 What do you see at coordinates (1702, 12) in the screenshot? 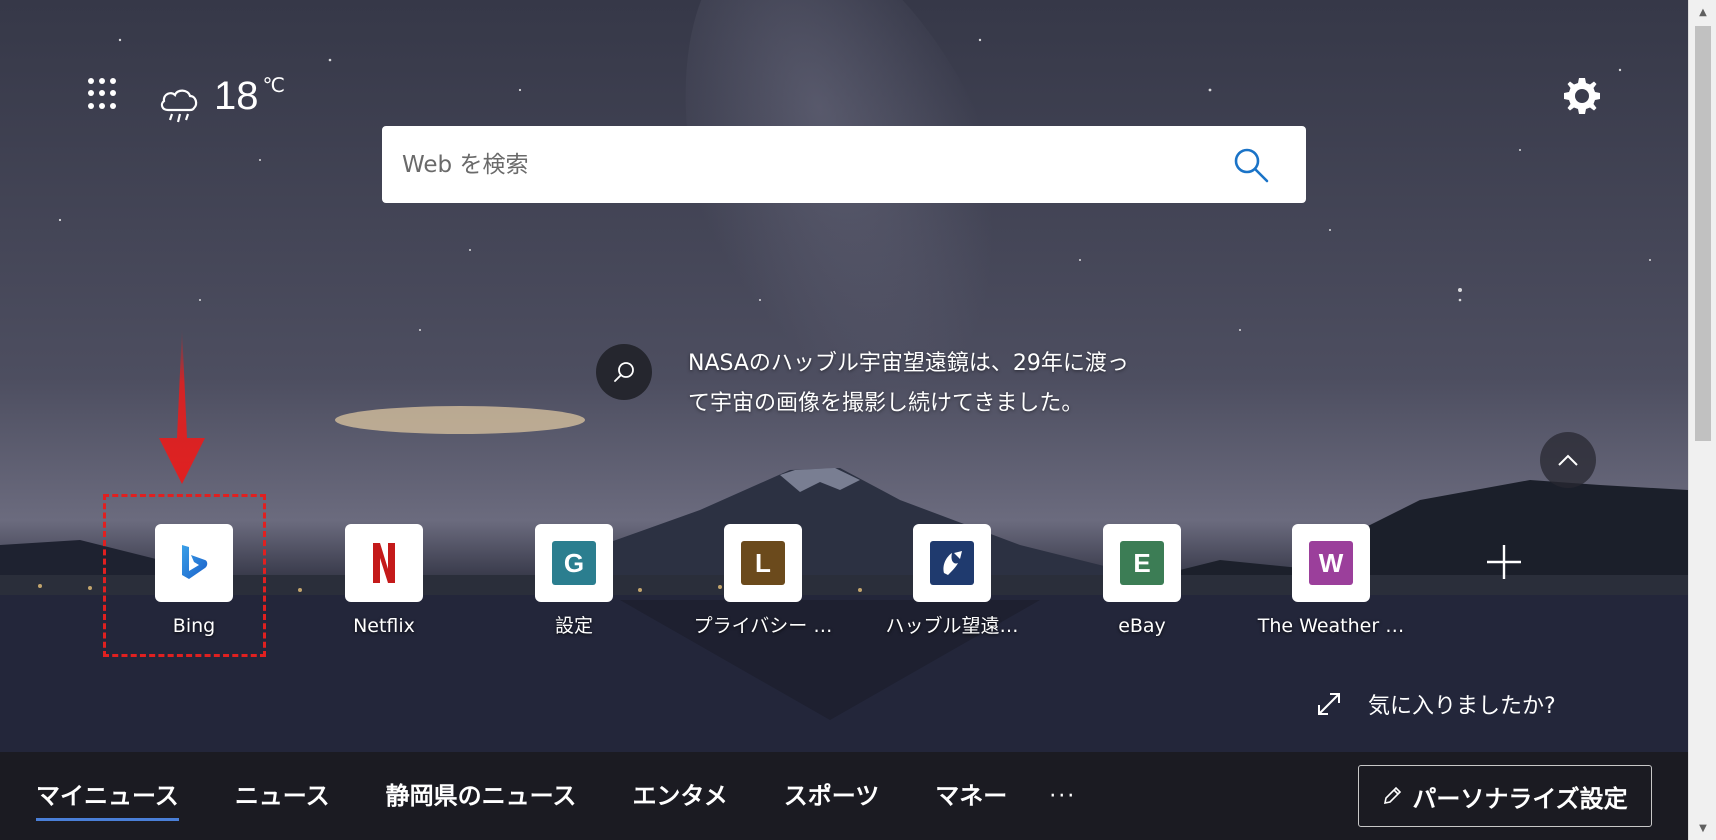
I see `scroll-up-icon: ▲` at bounding box center [1702, 12].